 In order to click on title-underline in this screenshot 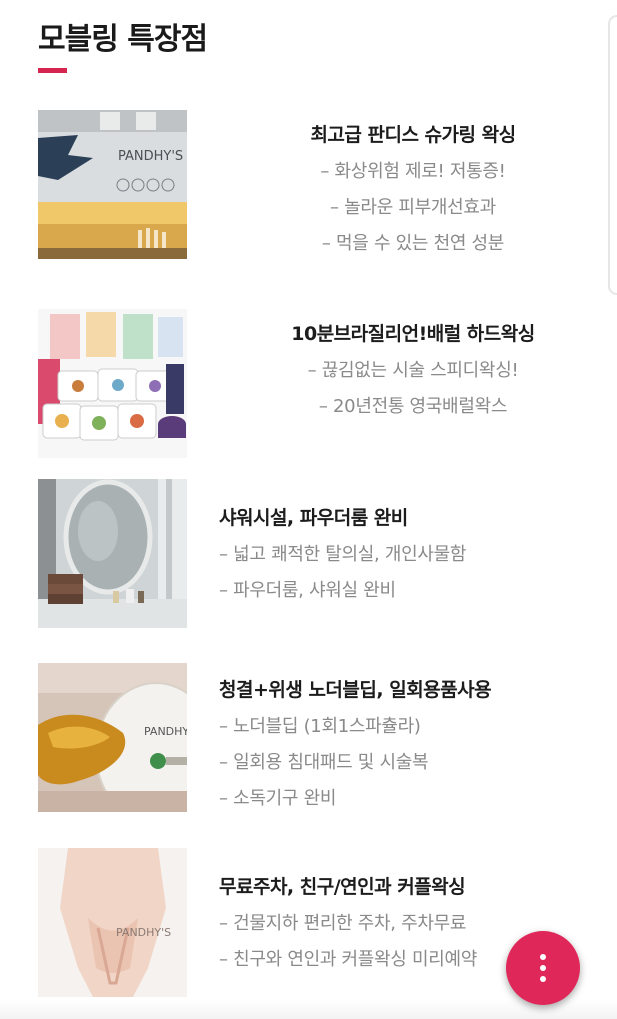, I will do `click(52, 70)`.